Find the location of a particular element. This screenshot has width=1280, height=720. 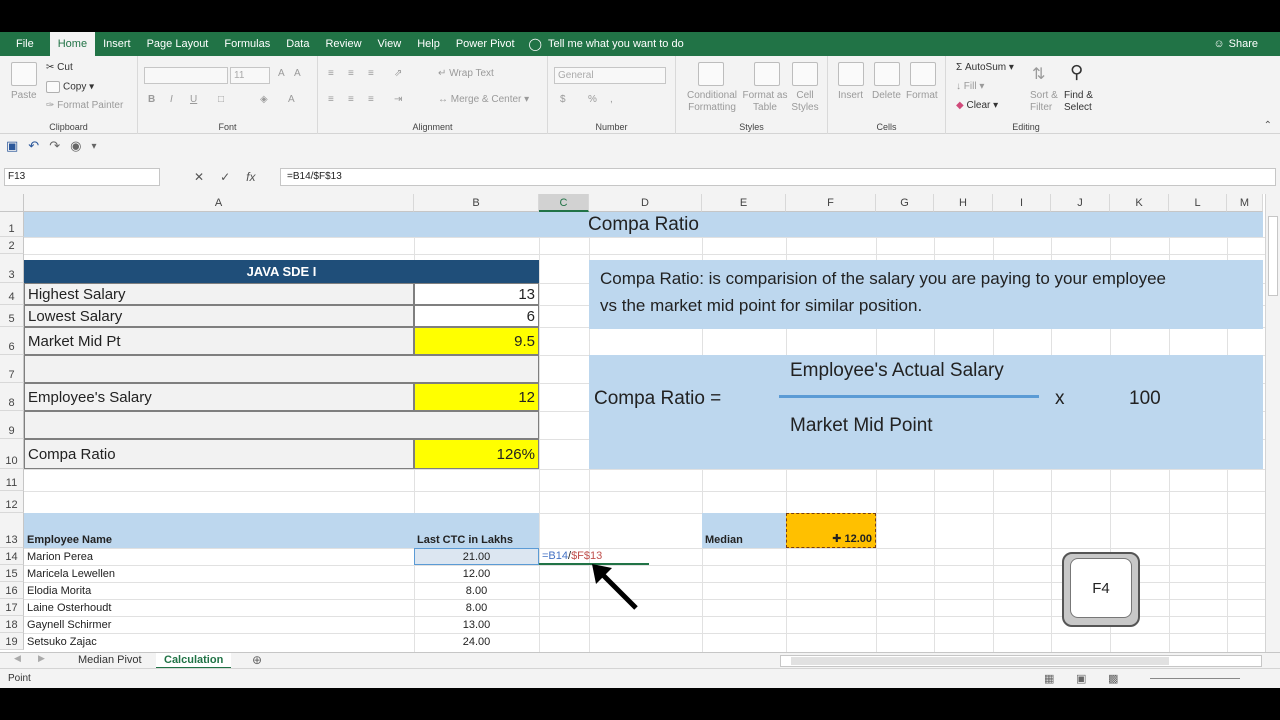

horizontal-scrollbar is located at coordinates (1021, 661).